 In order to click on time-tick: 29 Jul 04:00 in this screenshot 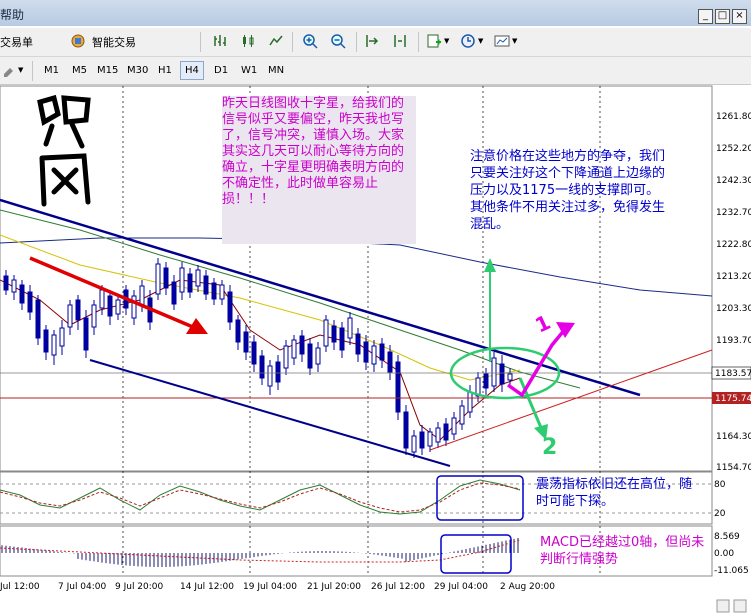, I will do `click(461, 587)`.